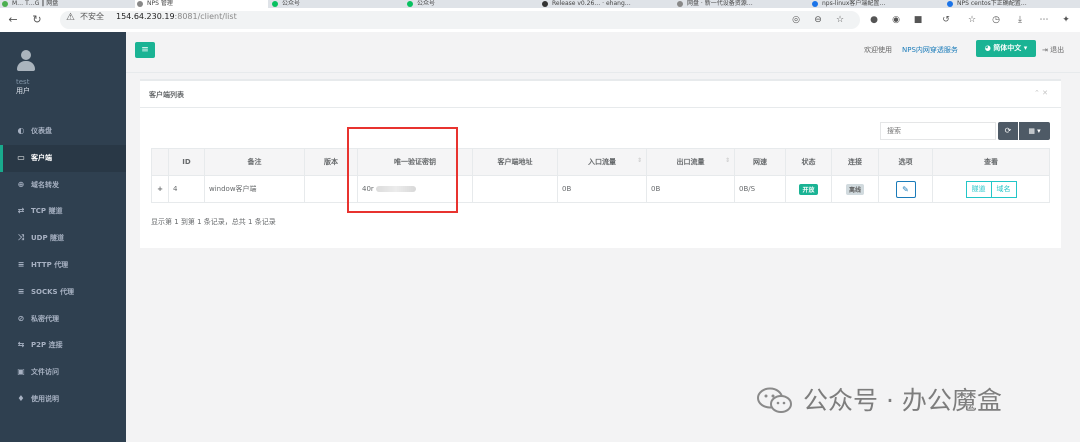 The width and height of the screenshot is (1080, 442). I want to click on refresh-icon: ⟳, so click(1008, 130).